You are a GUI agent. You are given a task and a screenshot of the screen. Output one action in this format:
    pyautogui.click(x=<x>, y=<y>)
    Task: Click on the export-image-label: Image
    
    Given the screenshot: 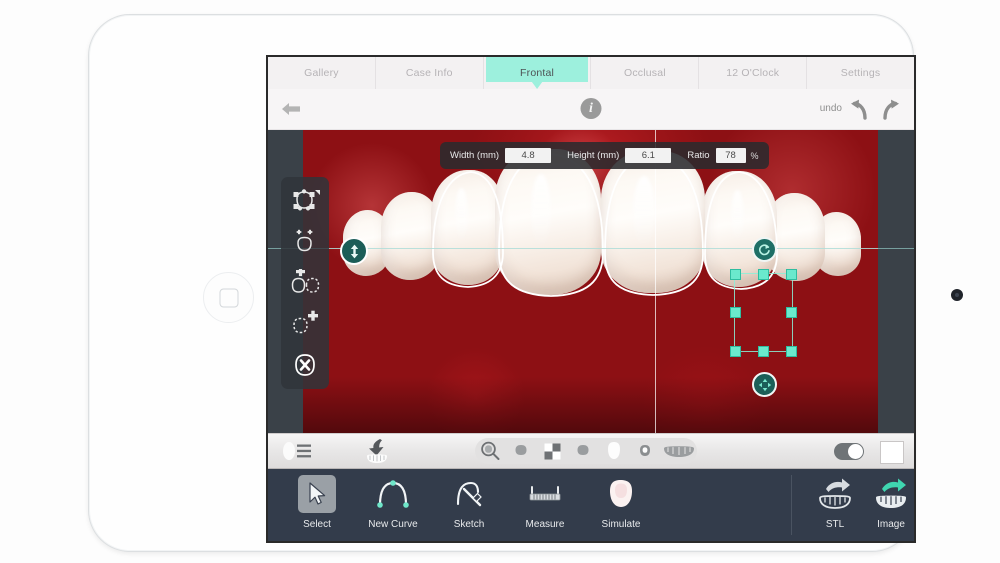 What is the action you would take?
    pyautogui.click(x=891, y=524)
    